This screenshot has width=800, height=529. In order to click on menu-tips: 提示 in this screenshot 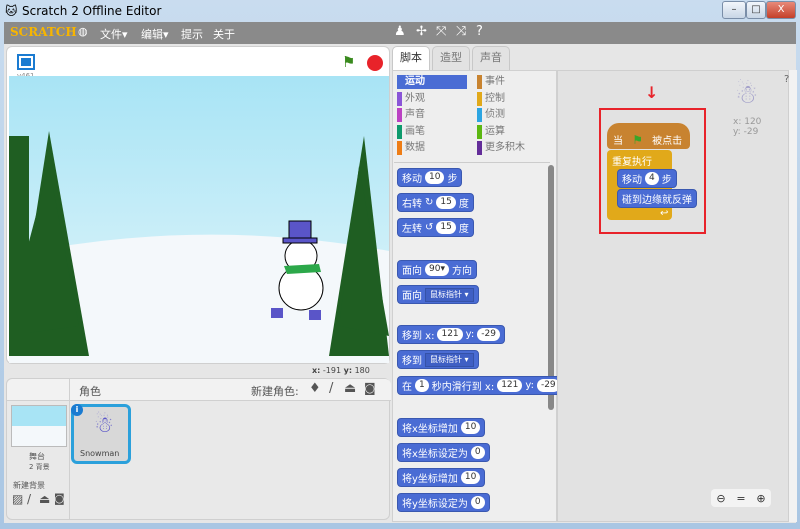, I will do `click(192, 34)`.